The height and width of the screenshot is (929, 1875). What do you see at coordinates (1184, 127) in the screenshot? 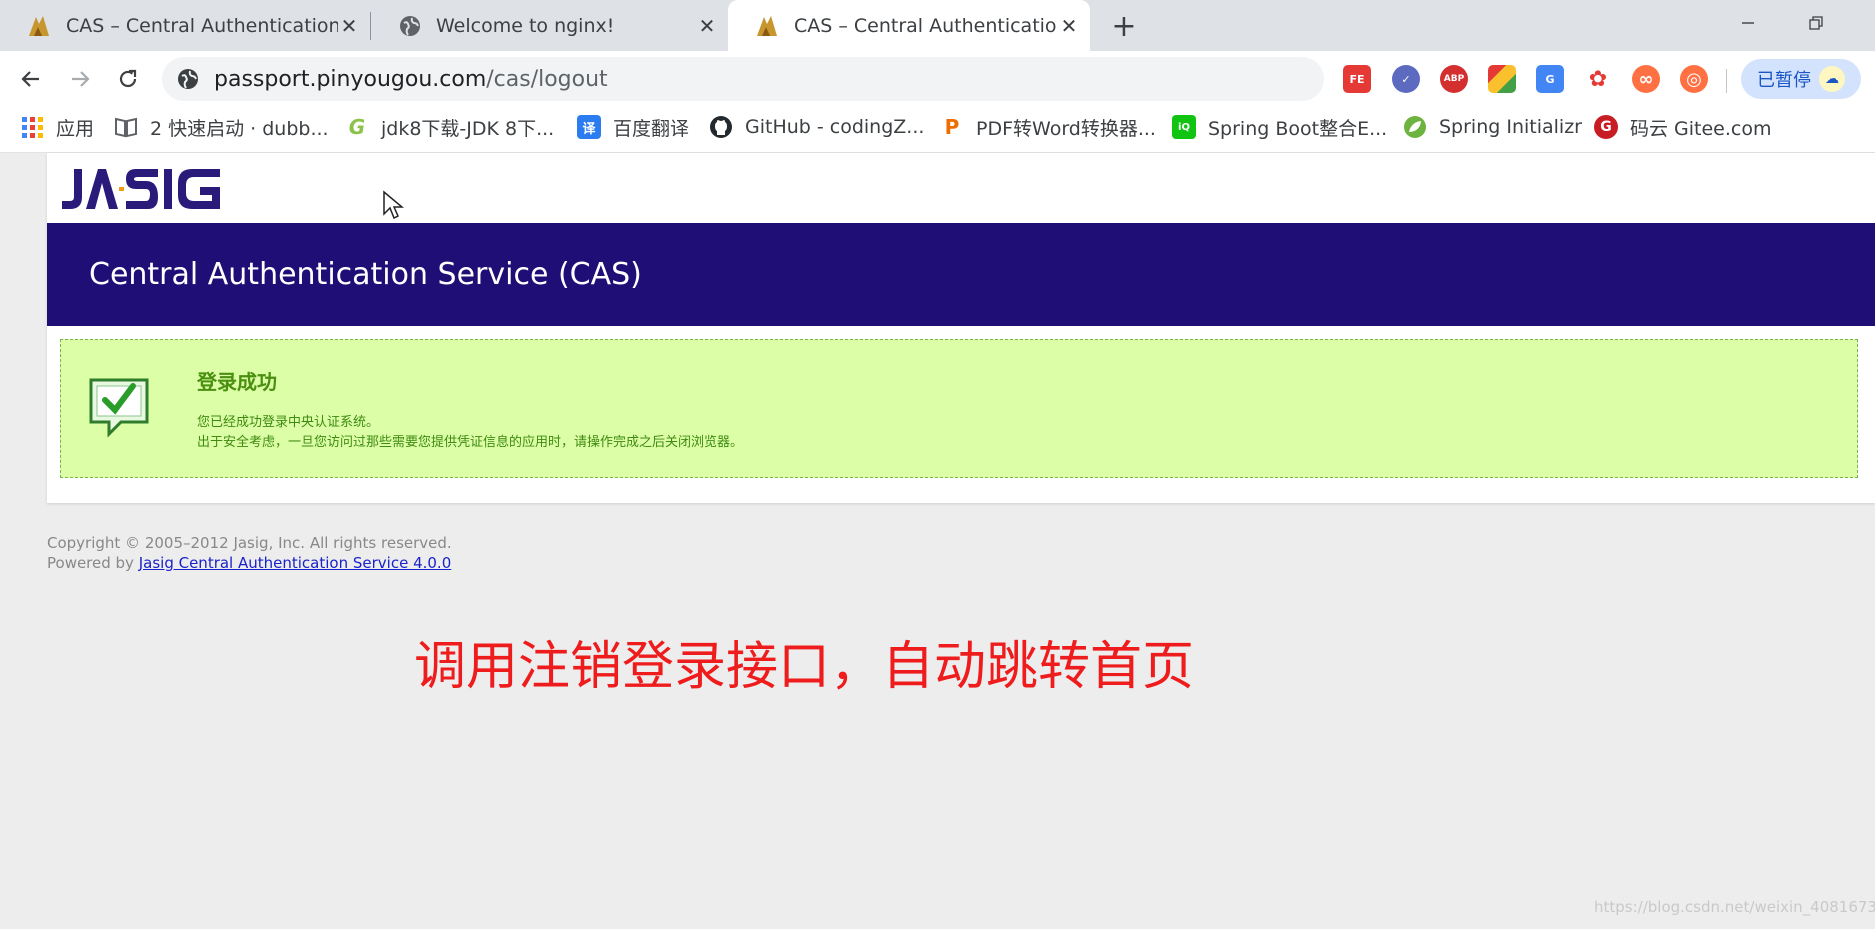
I see `iqiyi-icon: iQ` at bounding box center [1184, 127].